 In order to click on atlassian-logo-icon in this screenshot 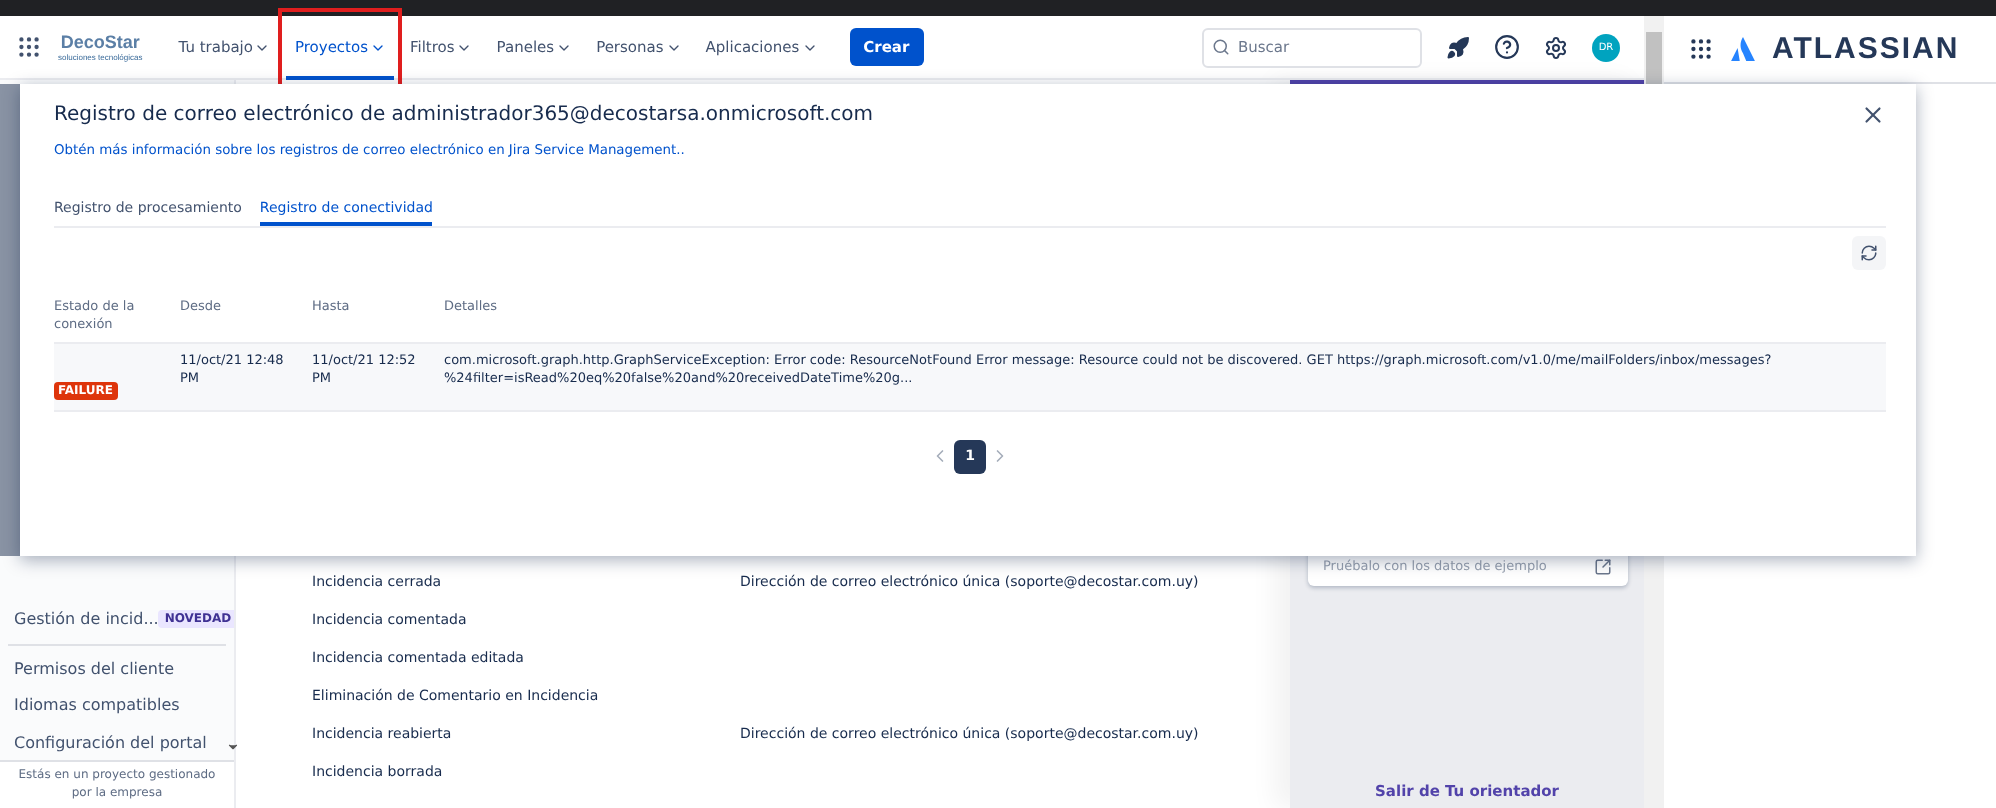, I will do `click(1743, 49)`.